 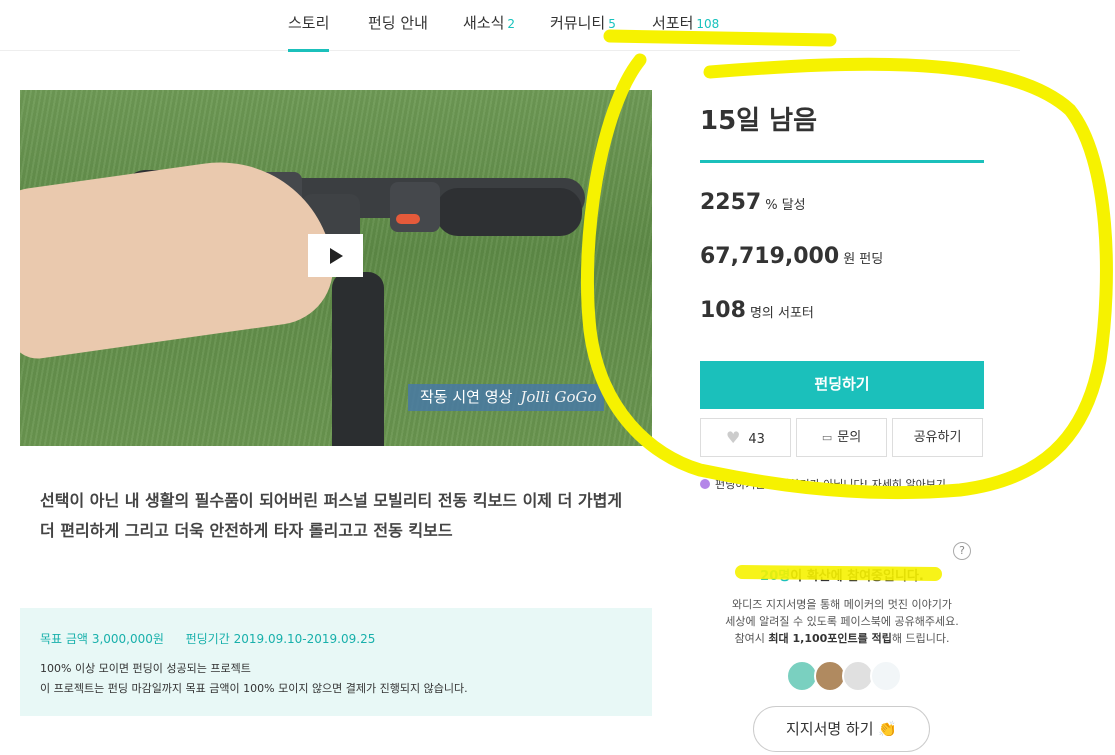 I want to click on scooter-stem, so click(x=358, y=359).